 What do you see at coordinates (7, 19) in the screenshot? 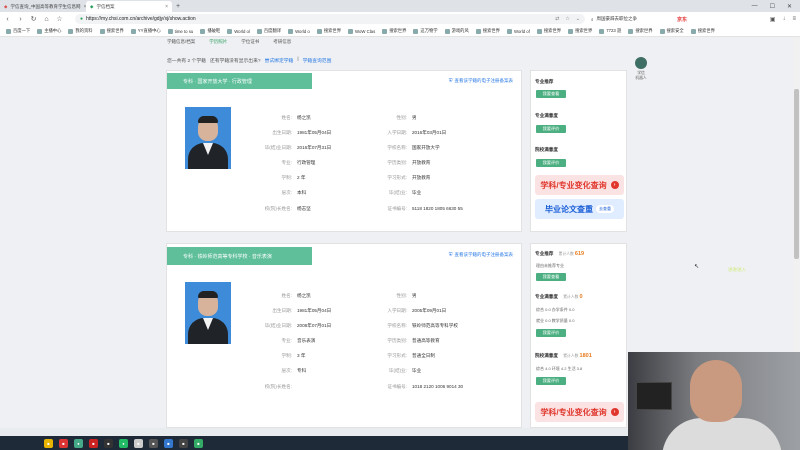
I see `back-icon: ‹` at bounding box center [7, 19].